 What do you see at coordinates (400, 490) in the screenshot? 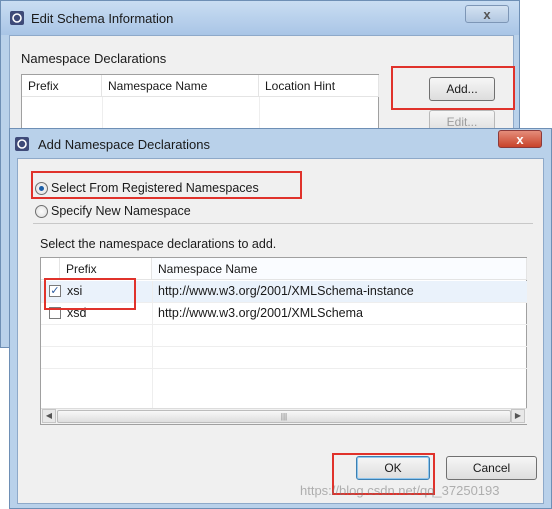
I see `watermark-text: https://blog.csdn.net/qq_37250193` at bounding box center [400, 490].